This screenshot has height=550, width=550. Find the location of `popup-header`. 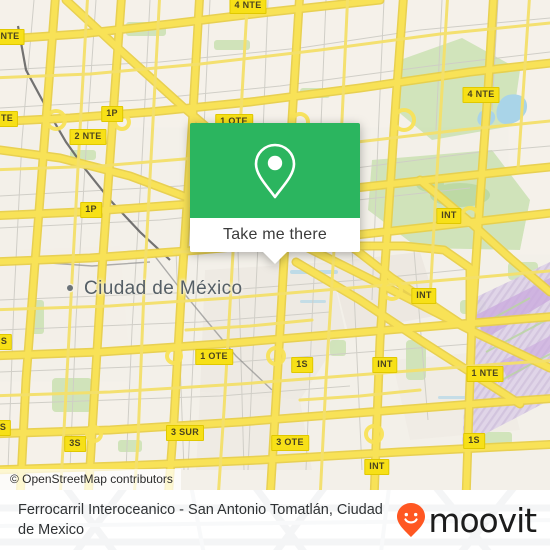

popup-header is located at coordinates (275, 170).